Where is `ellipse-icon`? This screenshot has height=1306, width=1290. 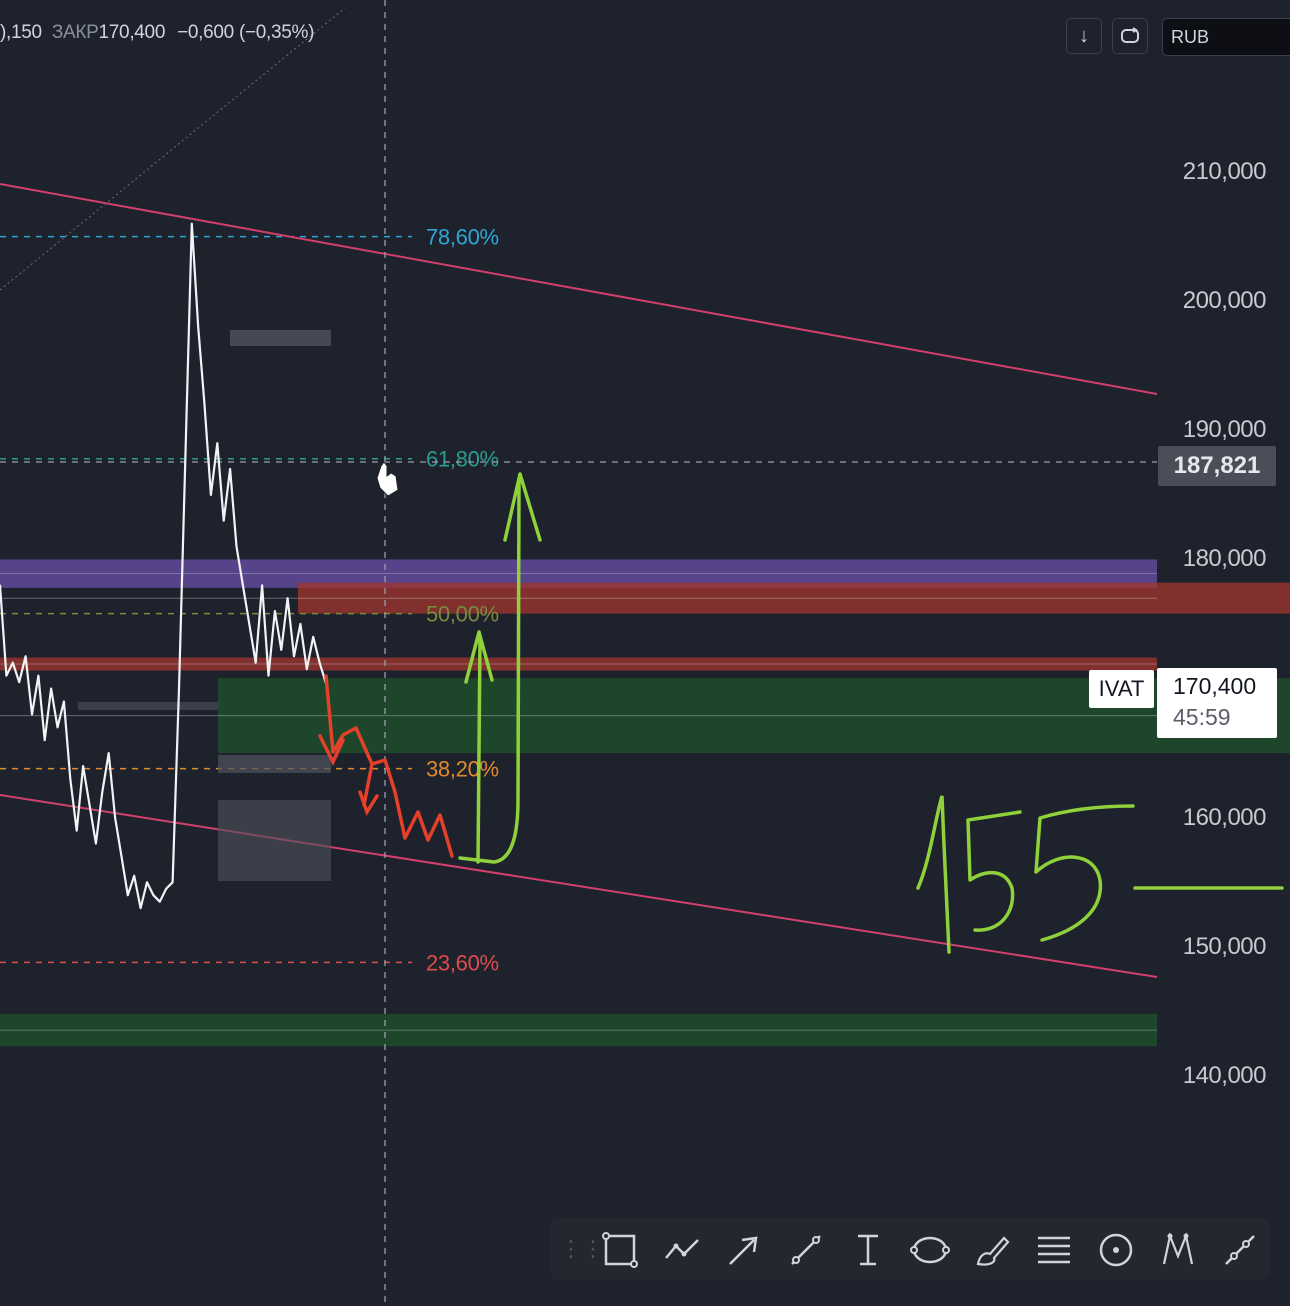 ellipse-icon is located at coordinates (930, 1250).